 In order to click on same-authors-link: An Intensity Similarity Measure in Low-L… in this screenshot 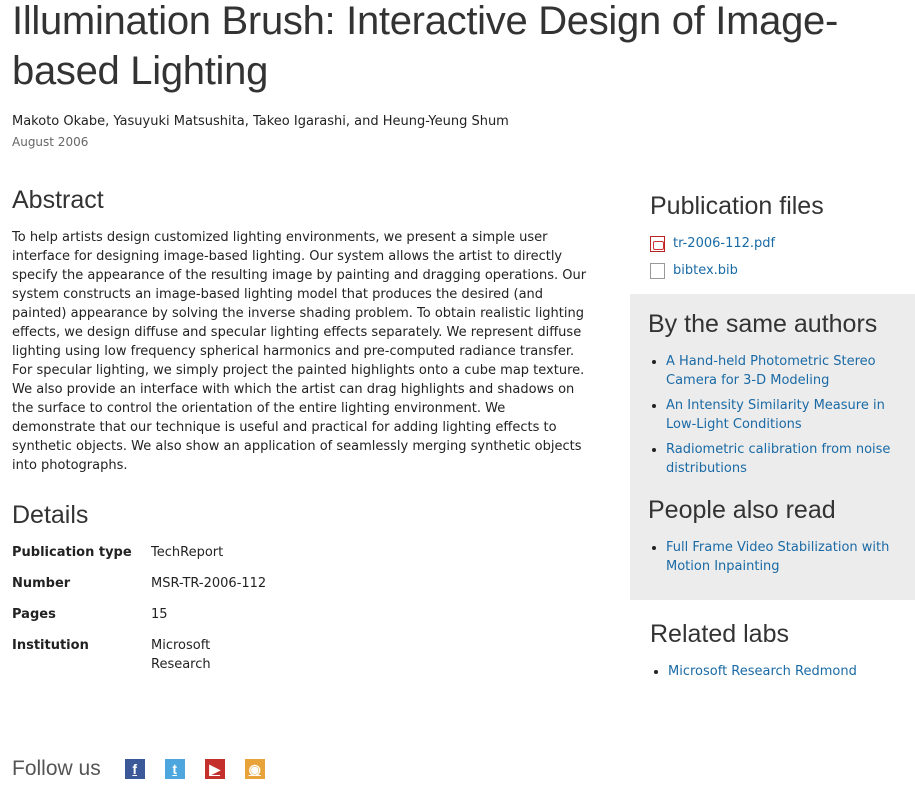, I will do `click(775, 415)`.